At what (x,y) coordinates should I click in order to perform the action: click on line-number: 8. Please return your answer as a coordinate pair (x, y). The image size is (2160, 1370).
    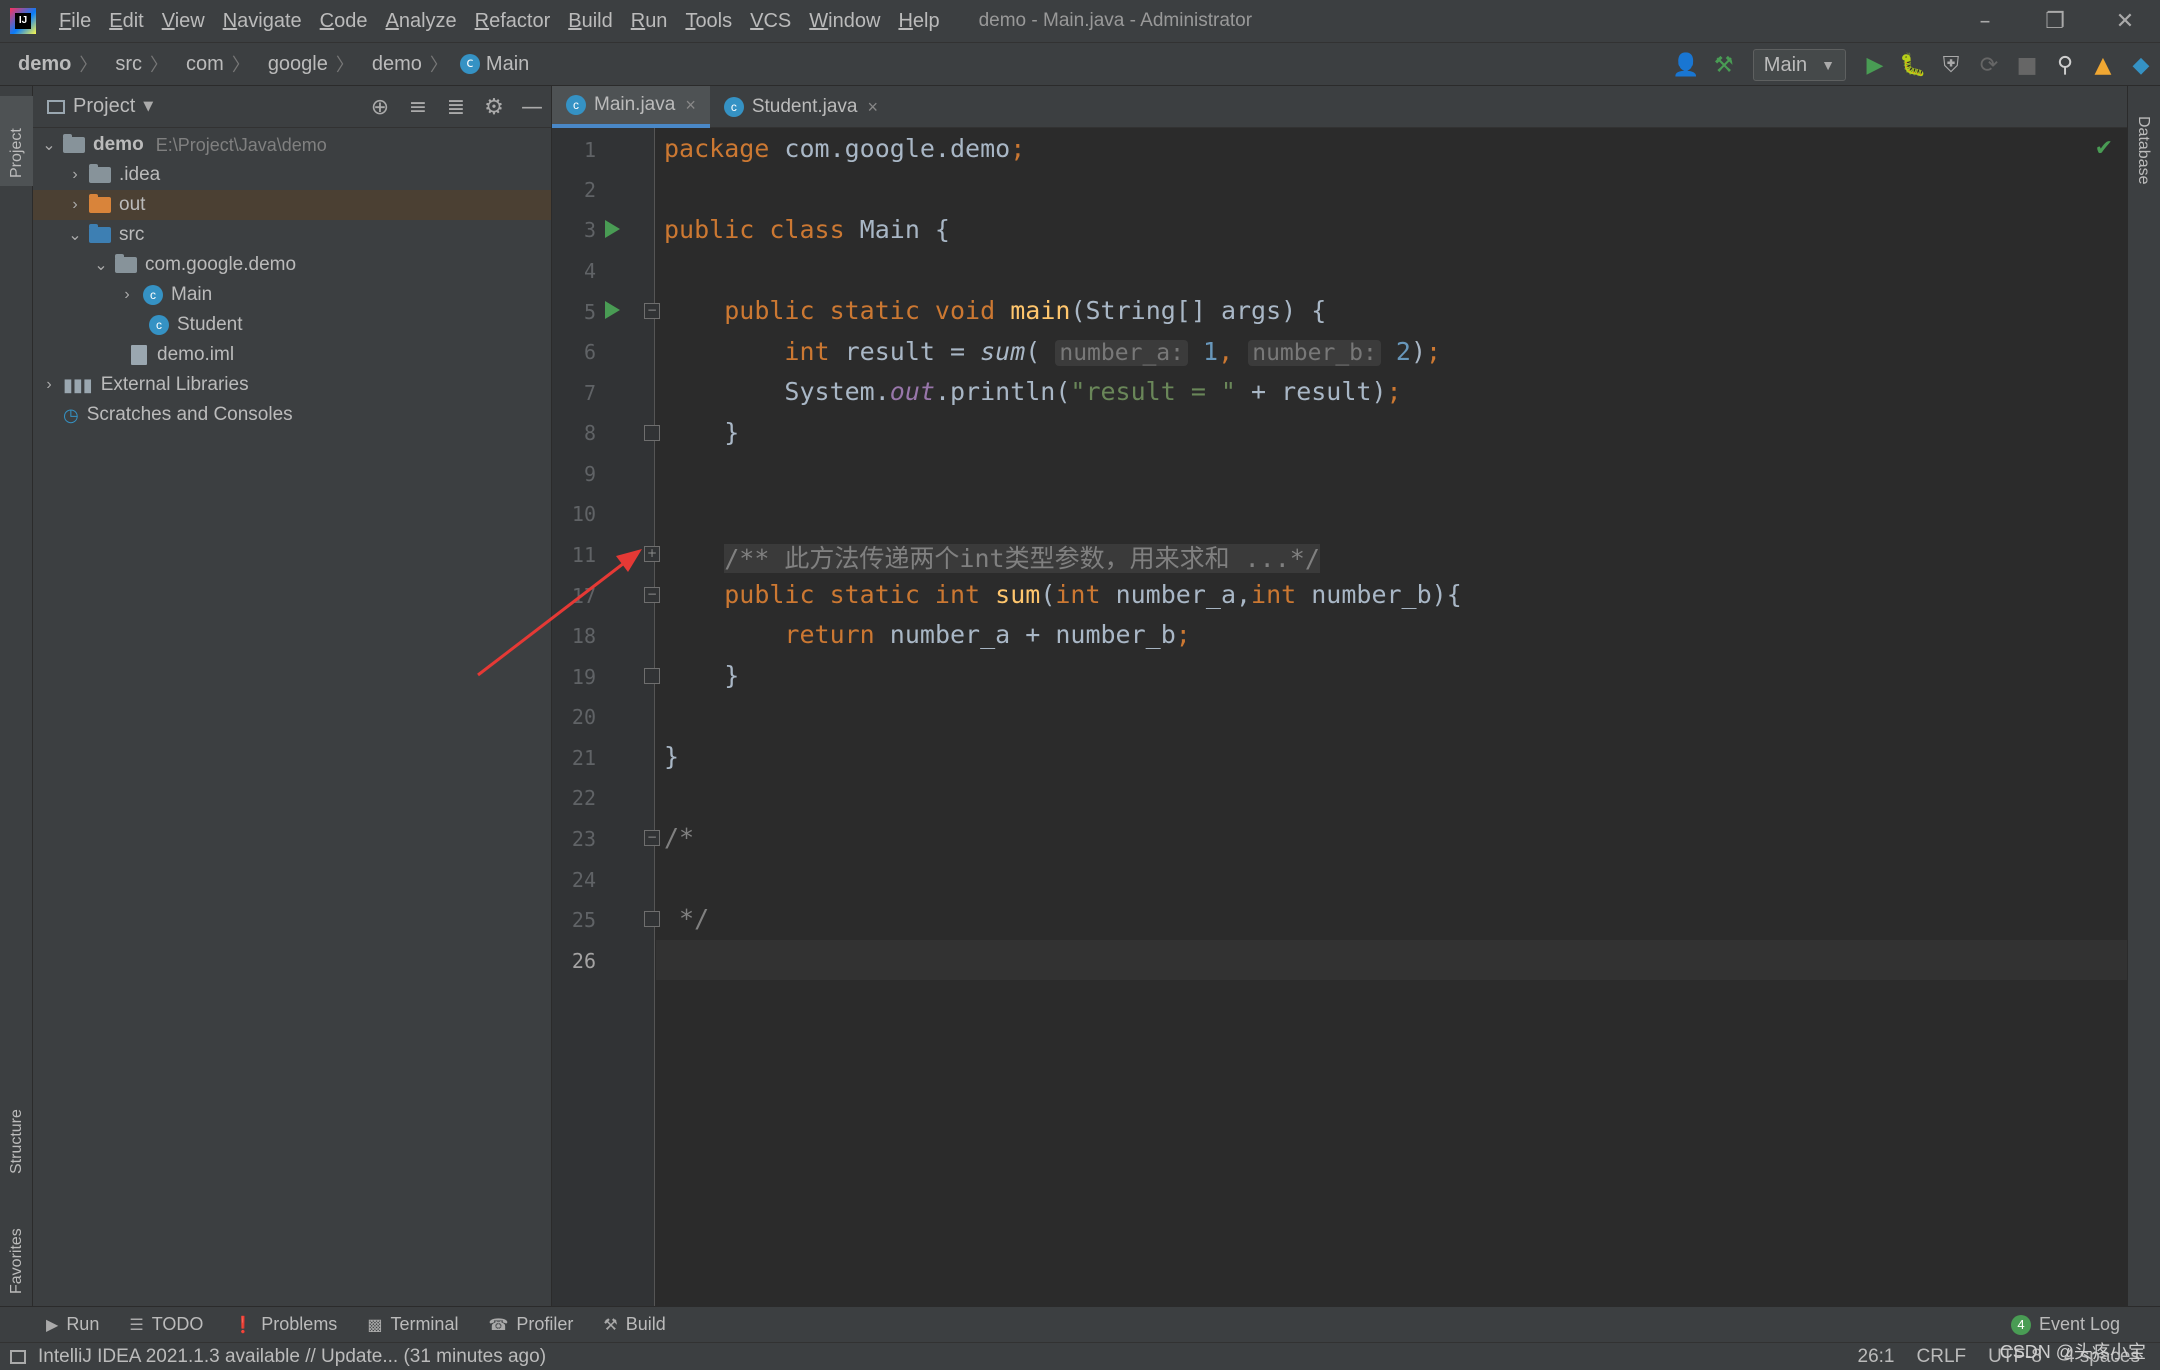
    Looking at the image, I should click on (589, 433).